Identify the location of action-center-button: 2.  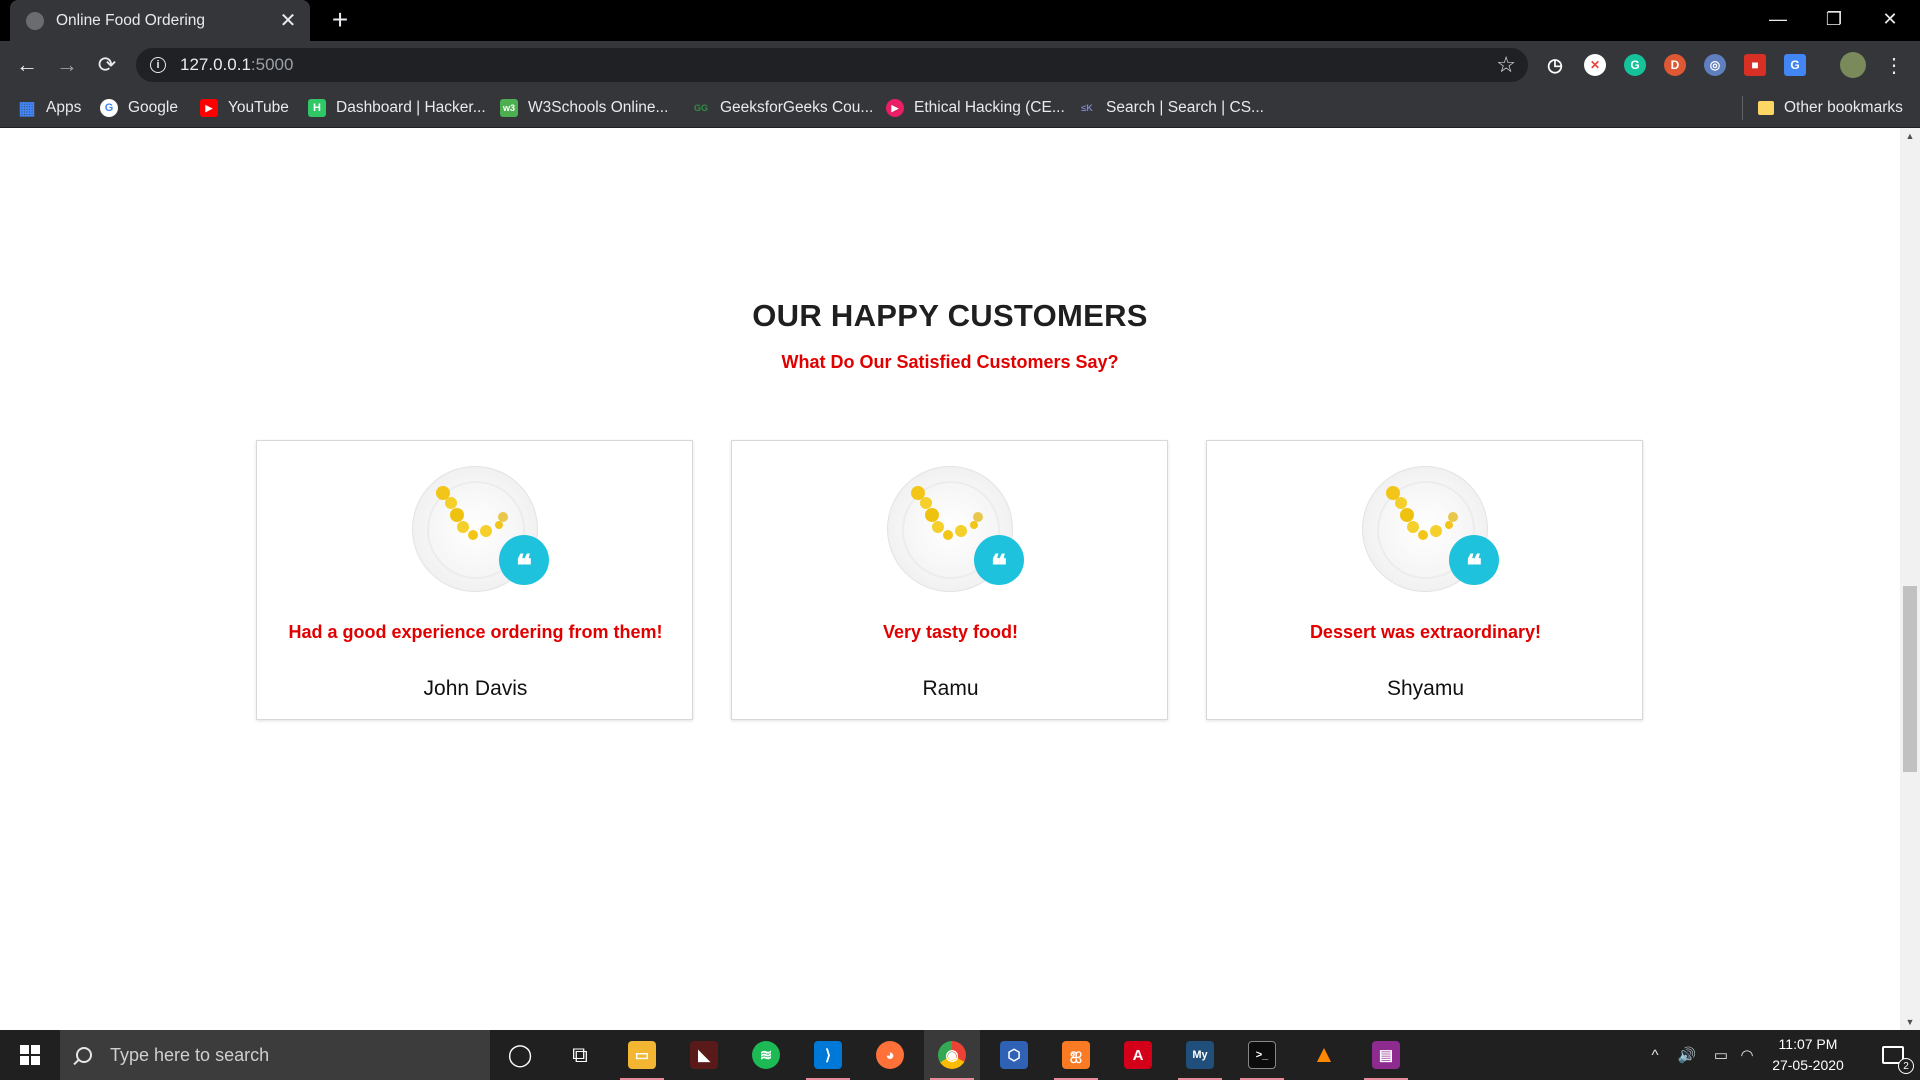
(1893, 1055).